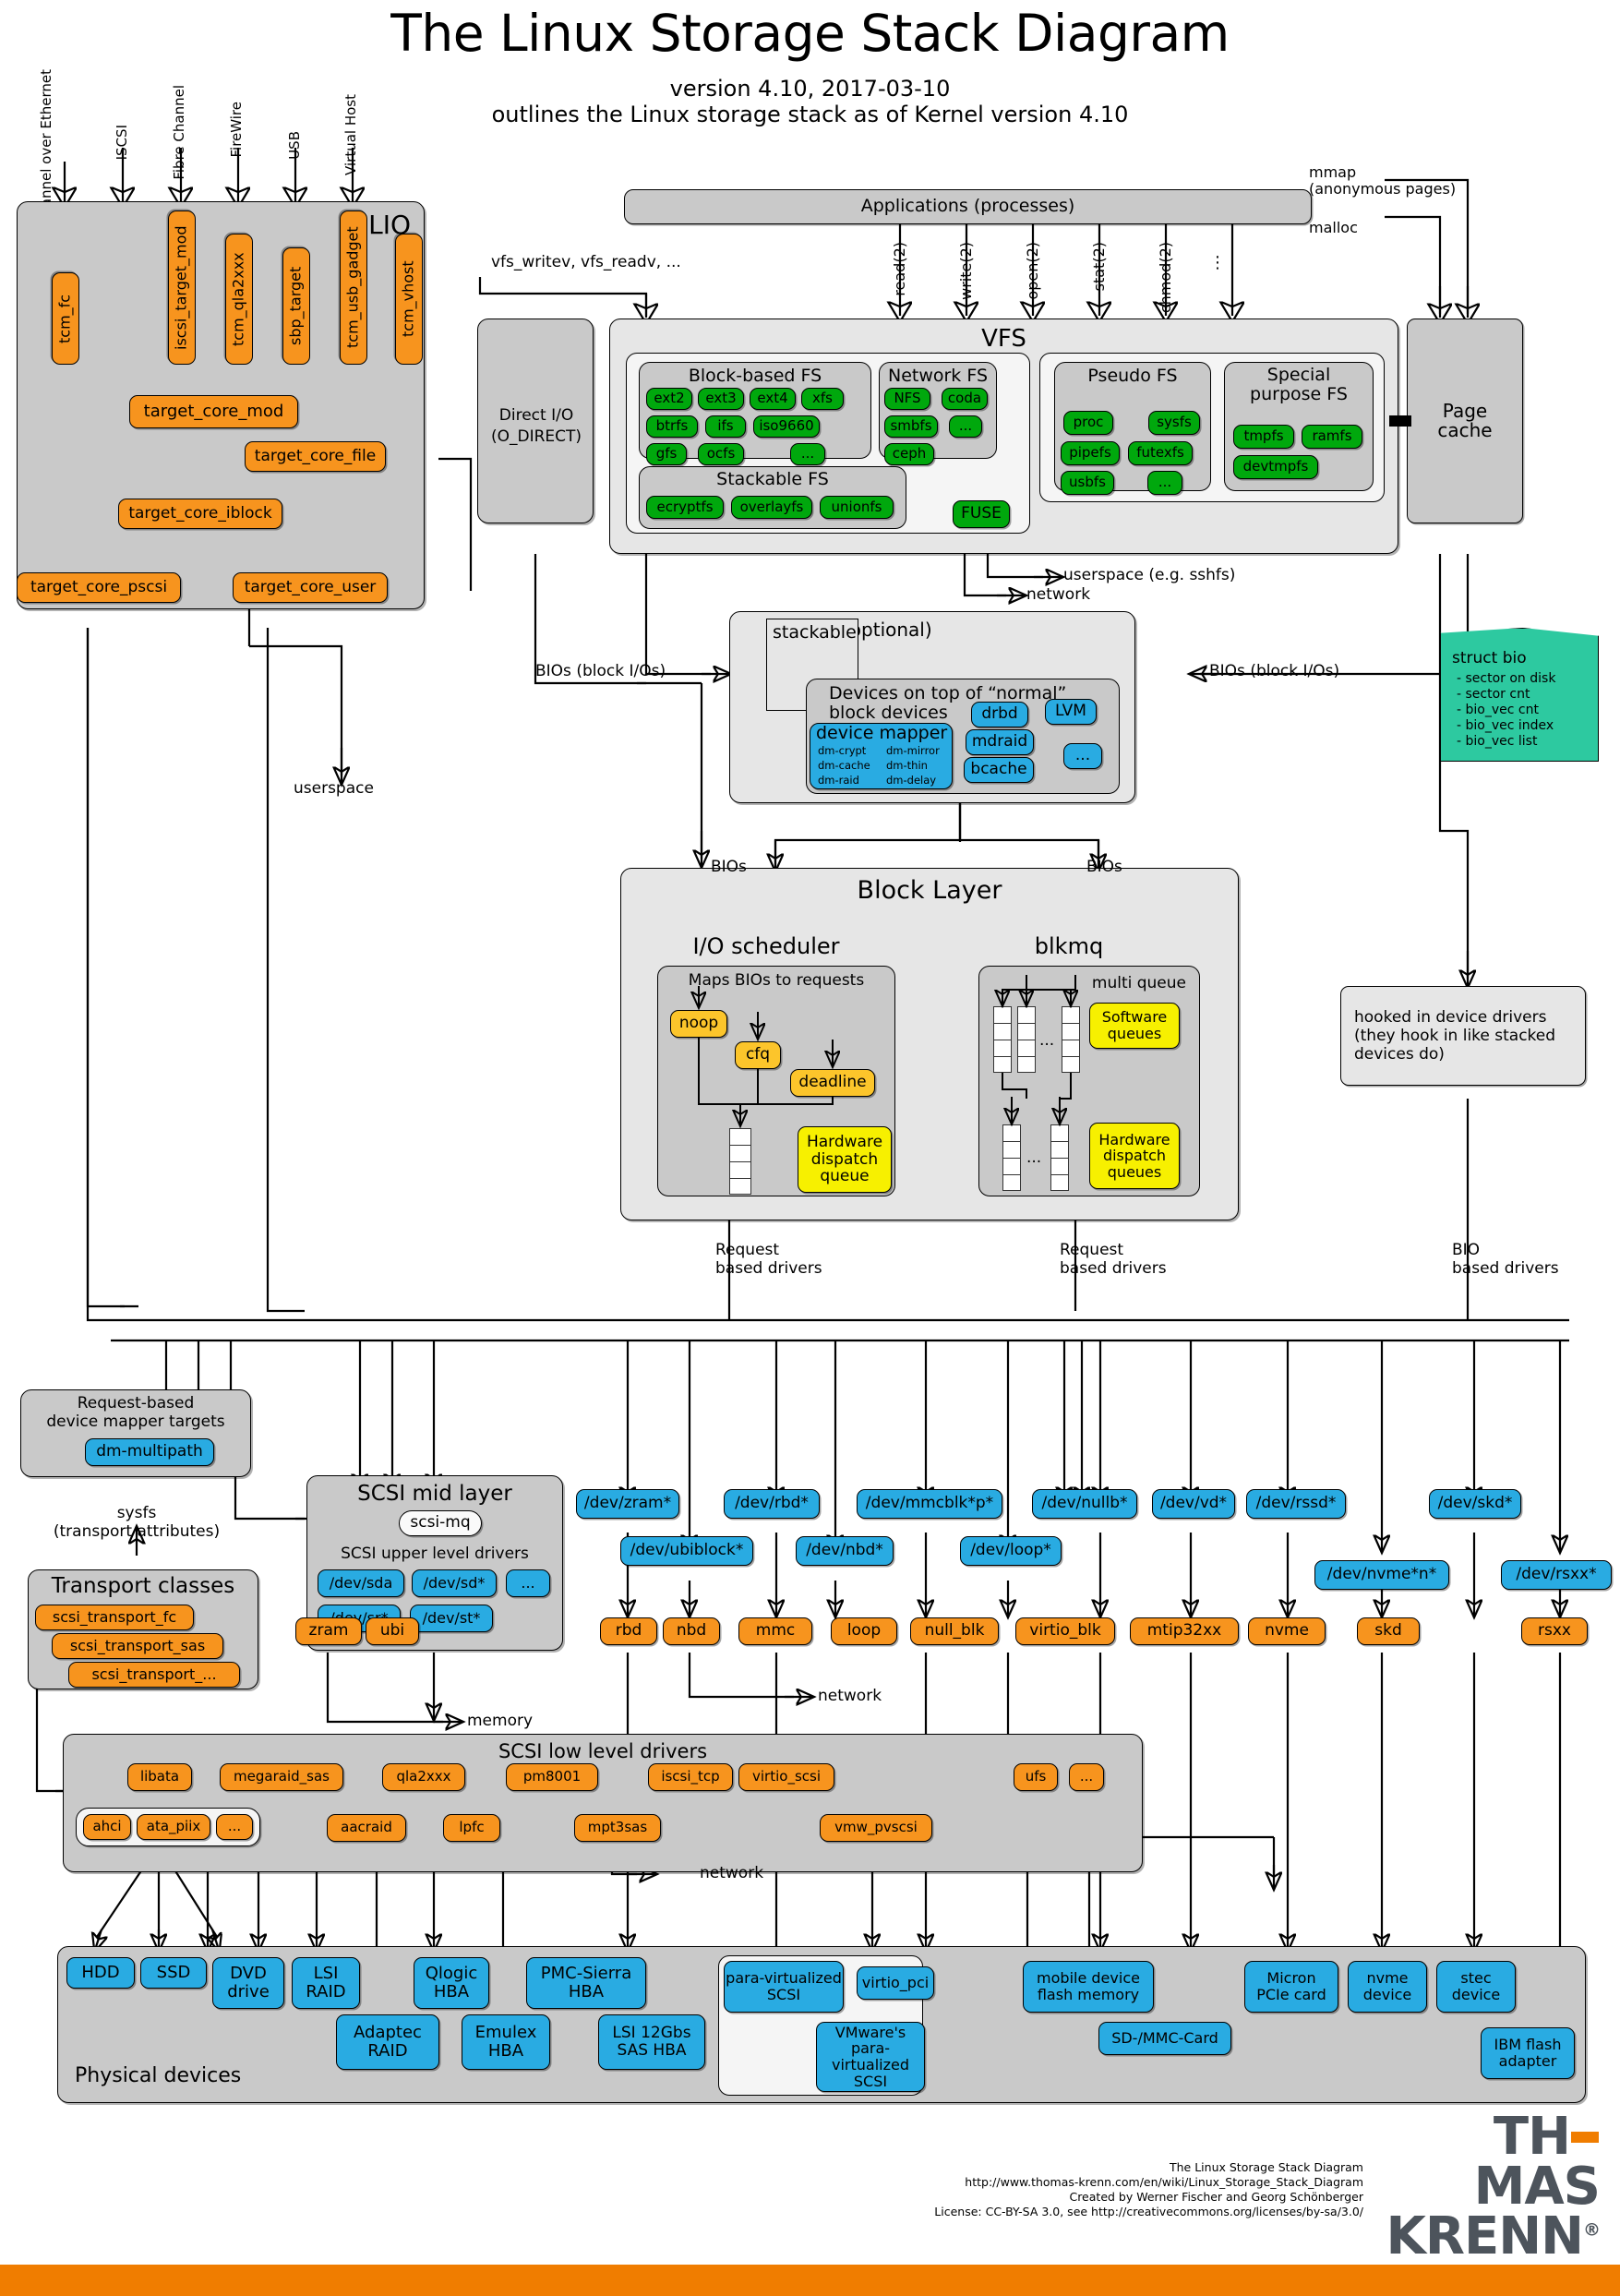 This screenshot has height=2296, width=1620. Describe the element at coordinates (1475, 1504) in the screenshot. I see `devnode-skd: /dev/skd*` at that location.